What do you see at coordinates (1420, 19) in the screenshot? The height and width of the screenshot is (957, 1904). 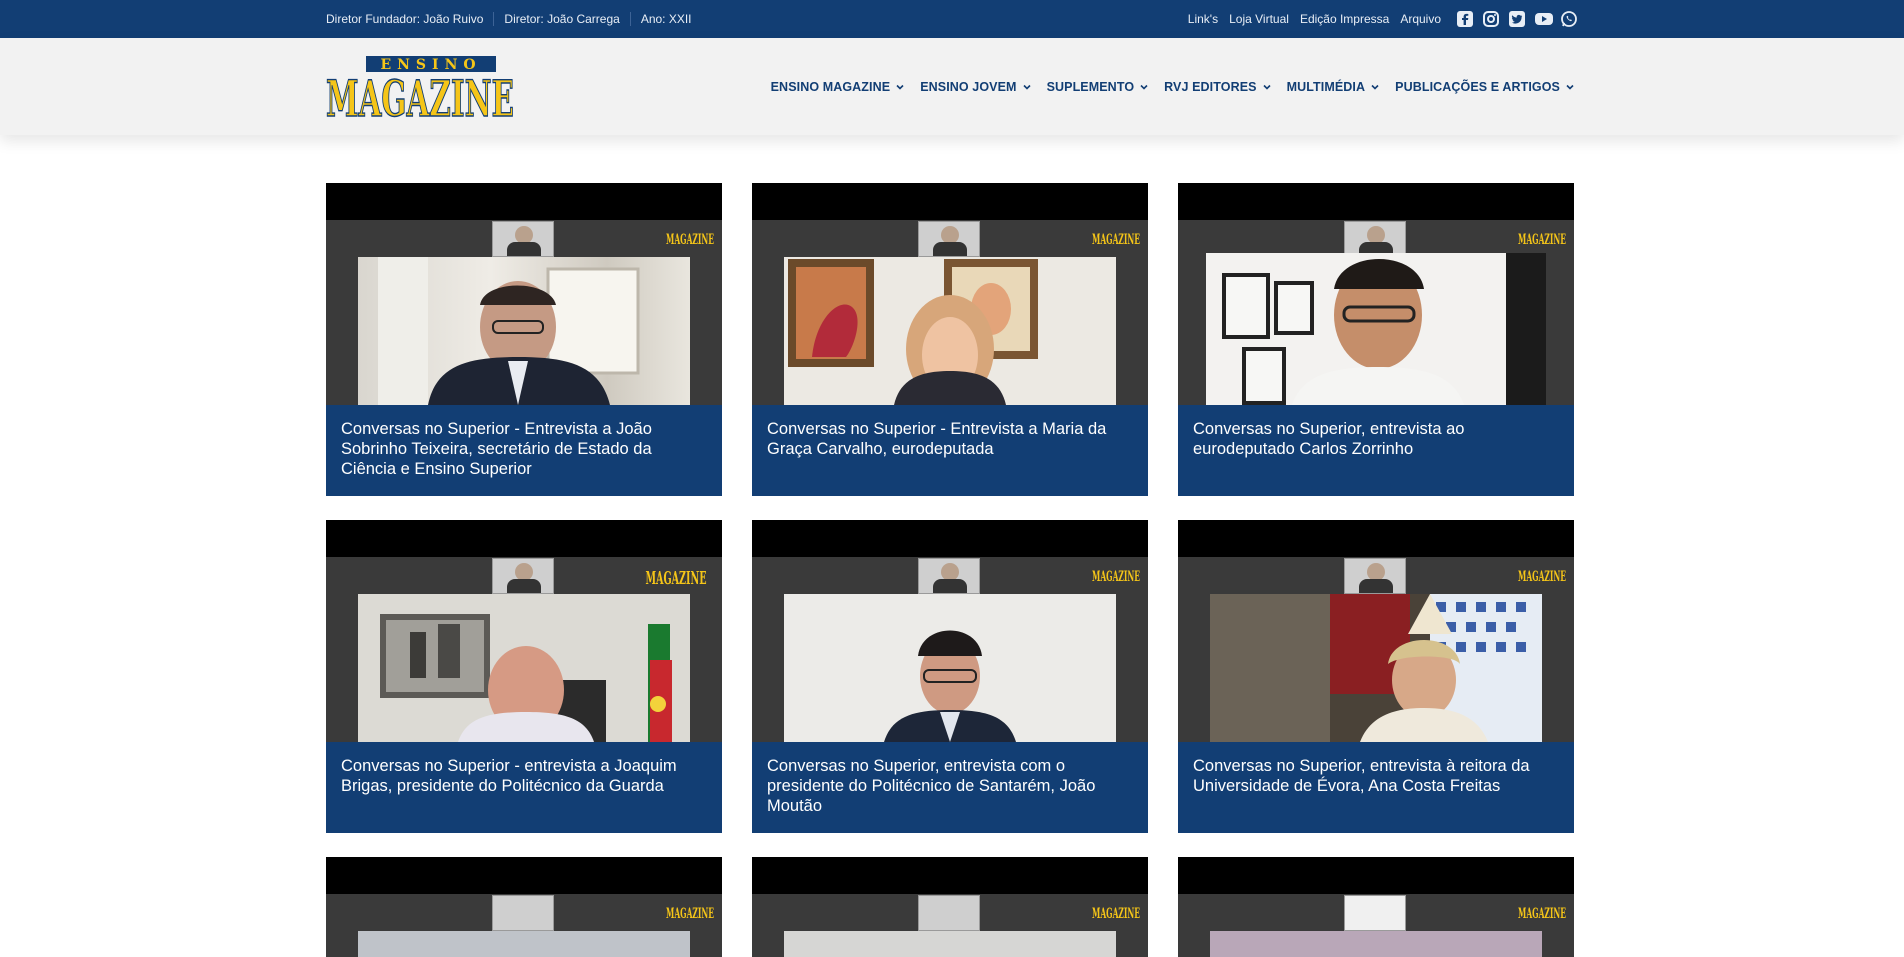 I see `archive-link: Arquivo` at bounding box center [1420, 19].